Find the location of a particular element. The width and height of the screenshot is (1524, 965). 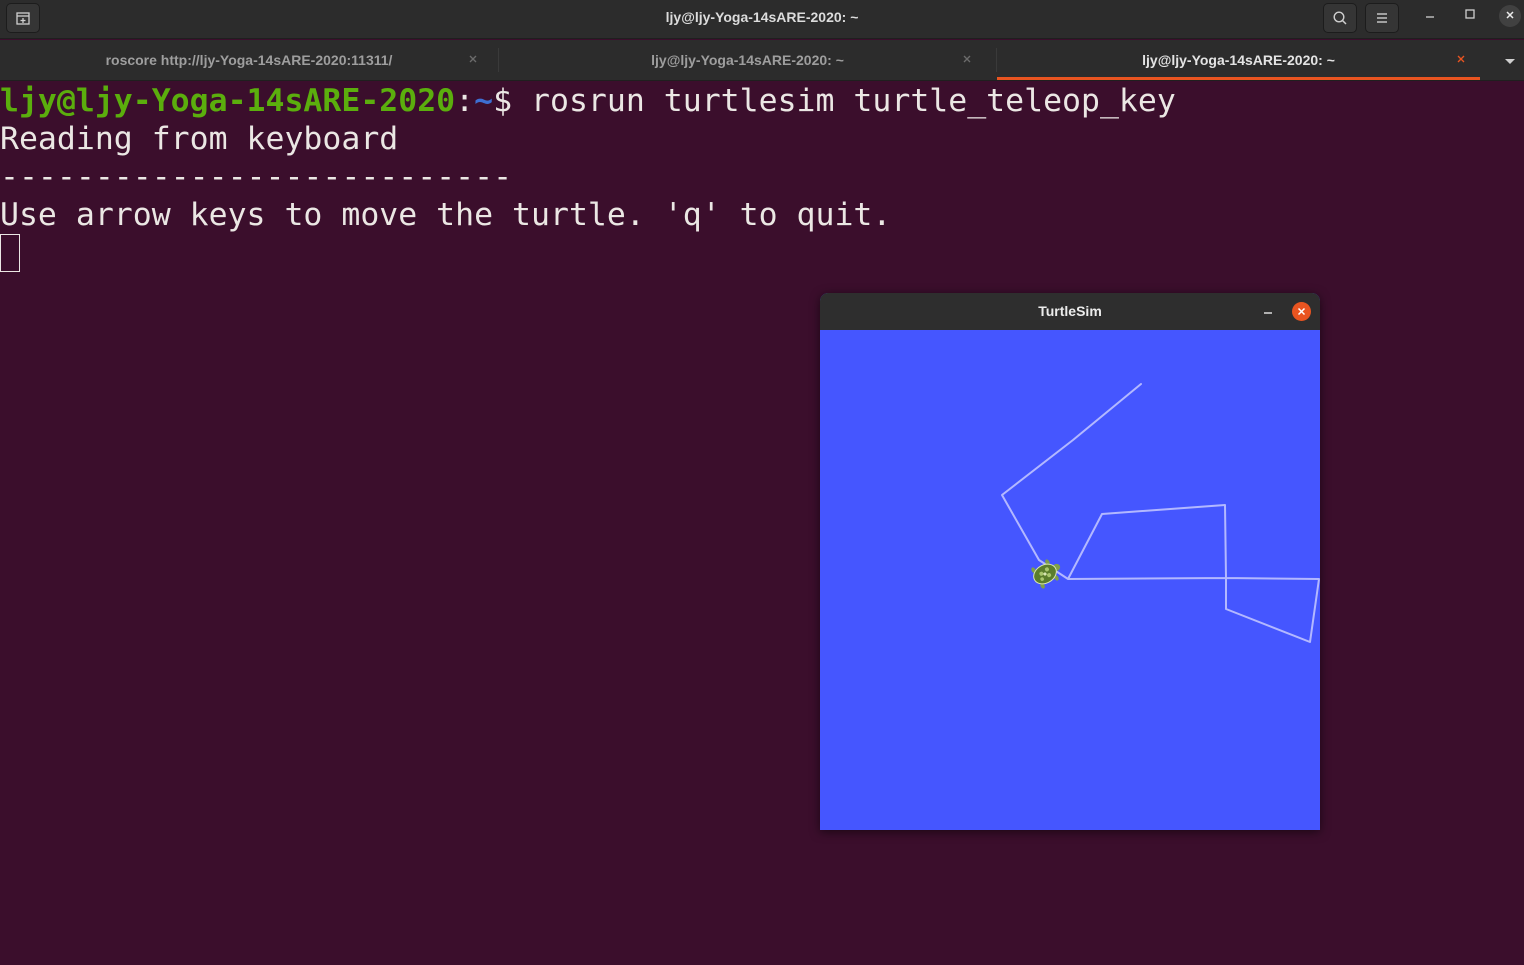

minimize-button is located at coordinates (1430, 16).